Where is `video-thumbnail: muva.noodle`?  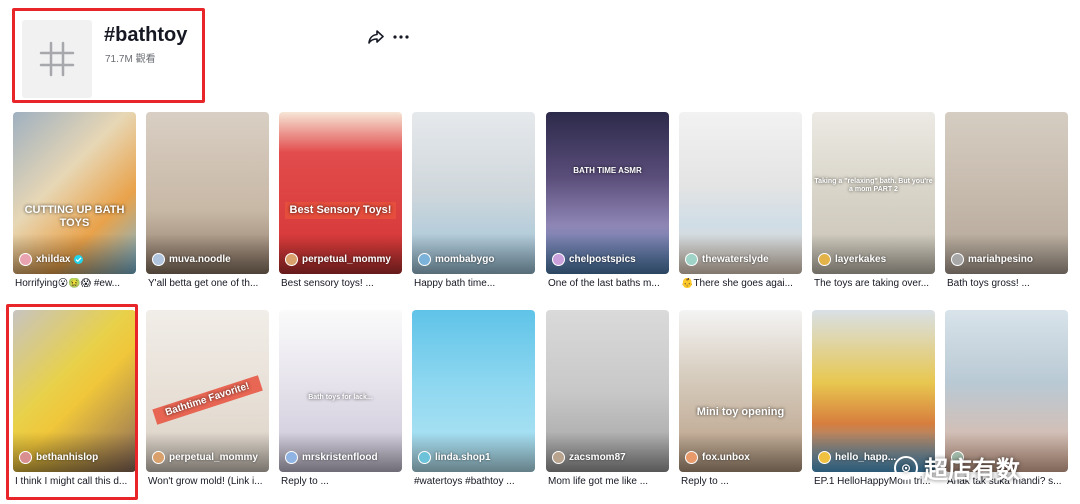 video-thumbnail: muva.noodle is located at coordinates (207, 193).